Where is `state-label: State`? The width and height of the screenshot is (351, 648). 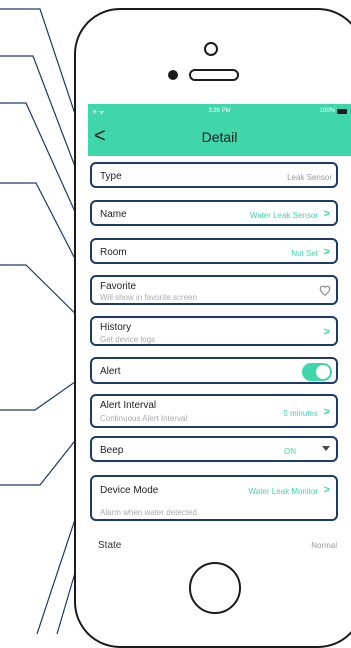
state-label: State is located at coordinates (110, 545).